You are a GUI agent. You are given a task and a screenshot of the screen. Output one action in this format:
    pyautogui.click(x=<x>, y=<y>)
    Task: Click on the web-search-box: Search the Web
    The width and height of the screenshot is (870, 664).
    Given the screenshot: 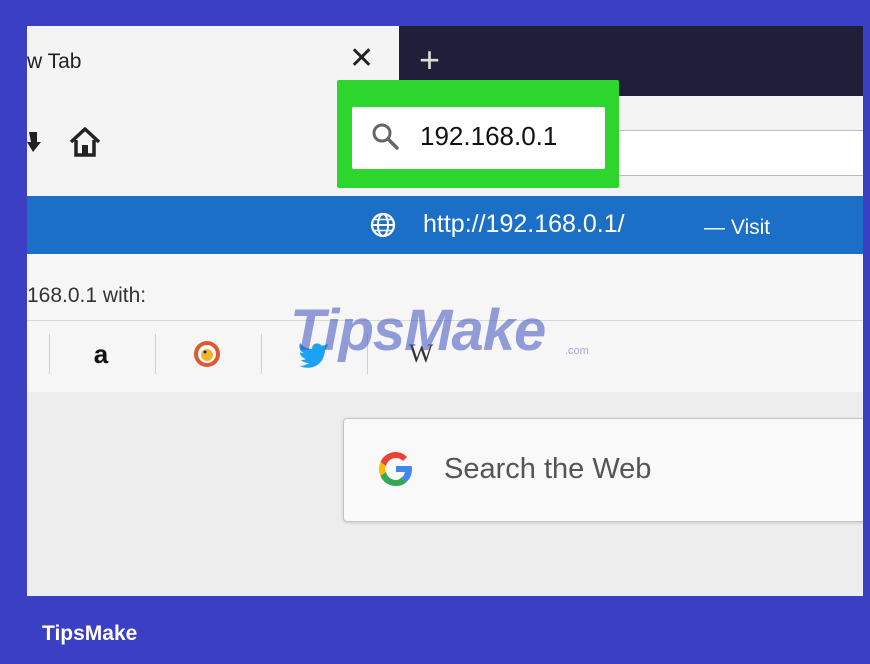 What is the action you would take?
    pyautogui.click(x=603, y=470)
    